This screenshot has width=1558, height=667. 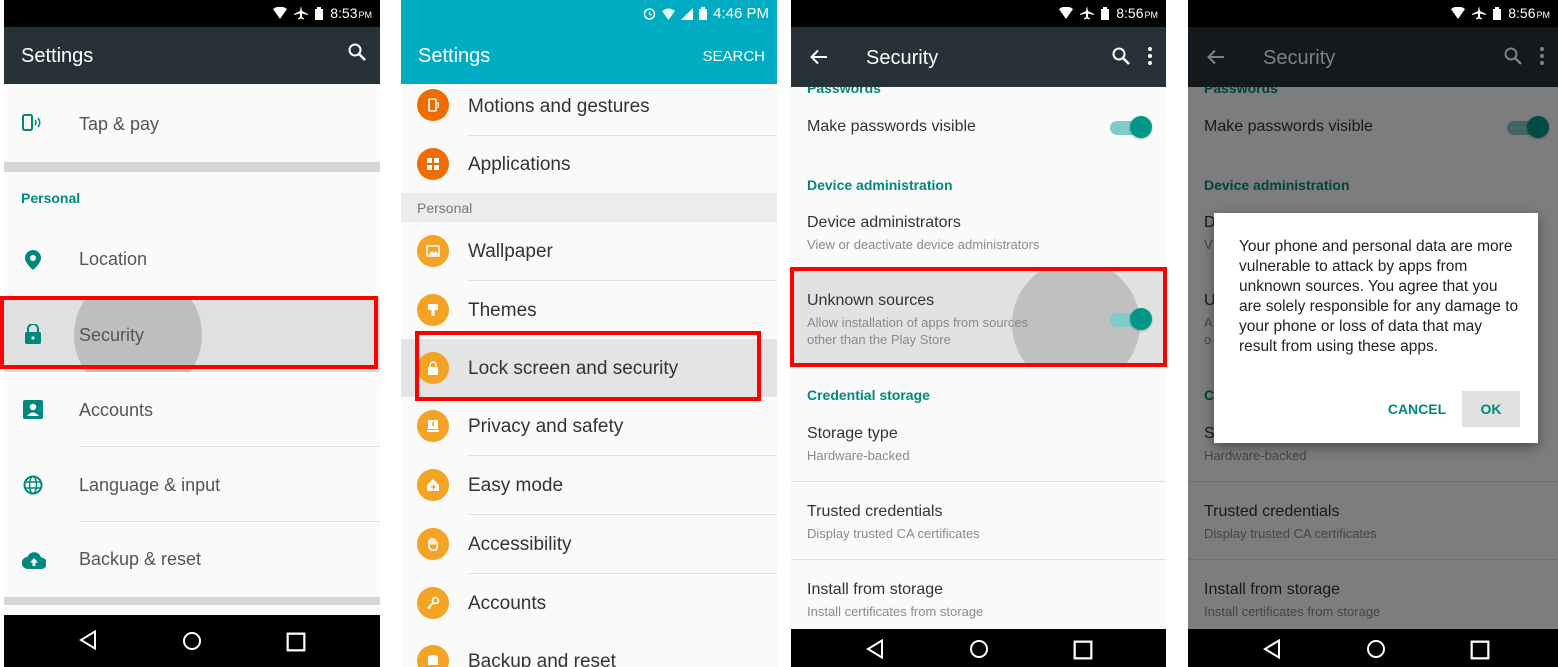 I want to click on setting-label: Install from storage, so click(x=875, y=589).